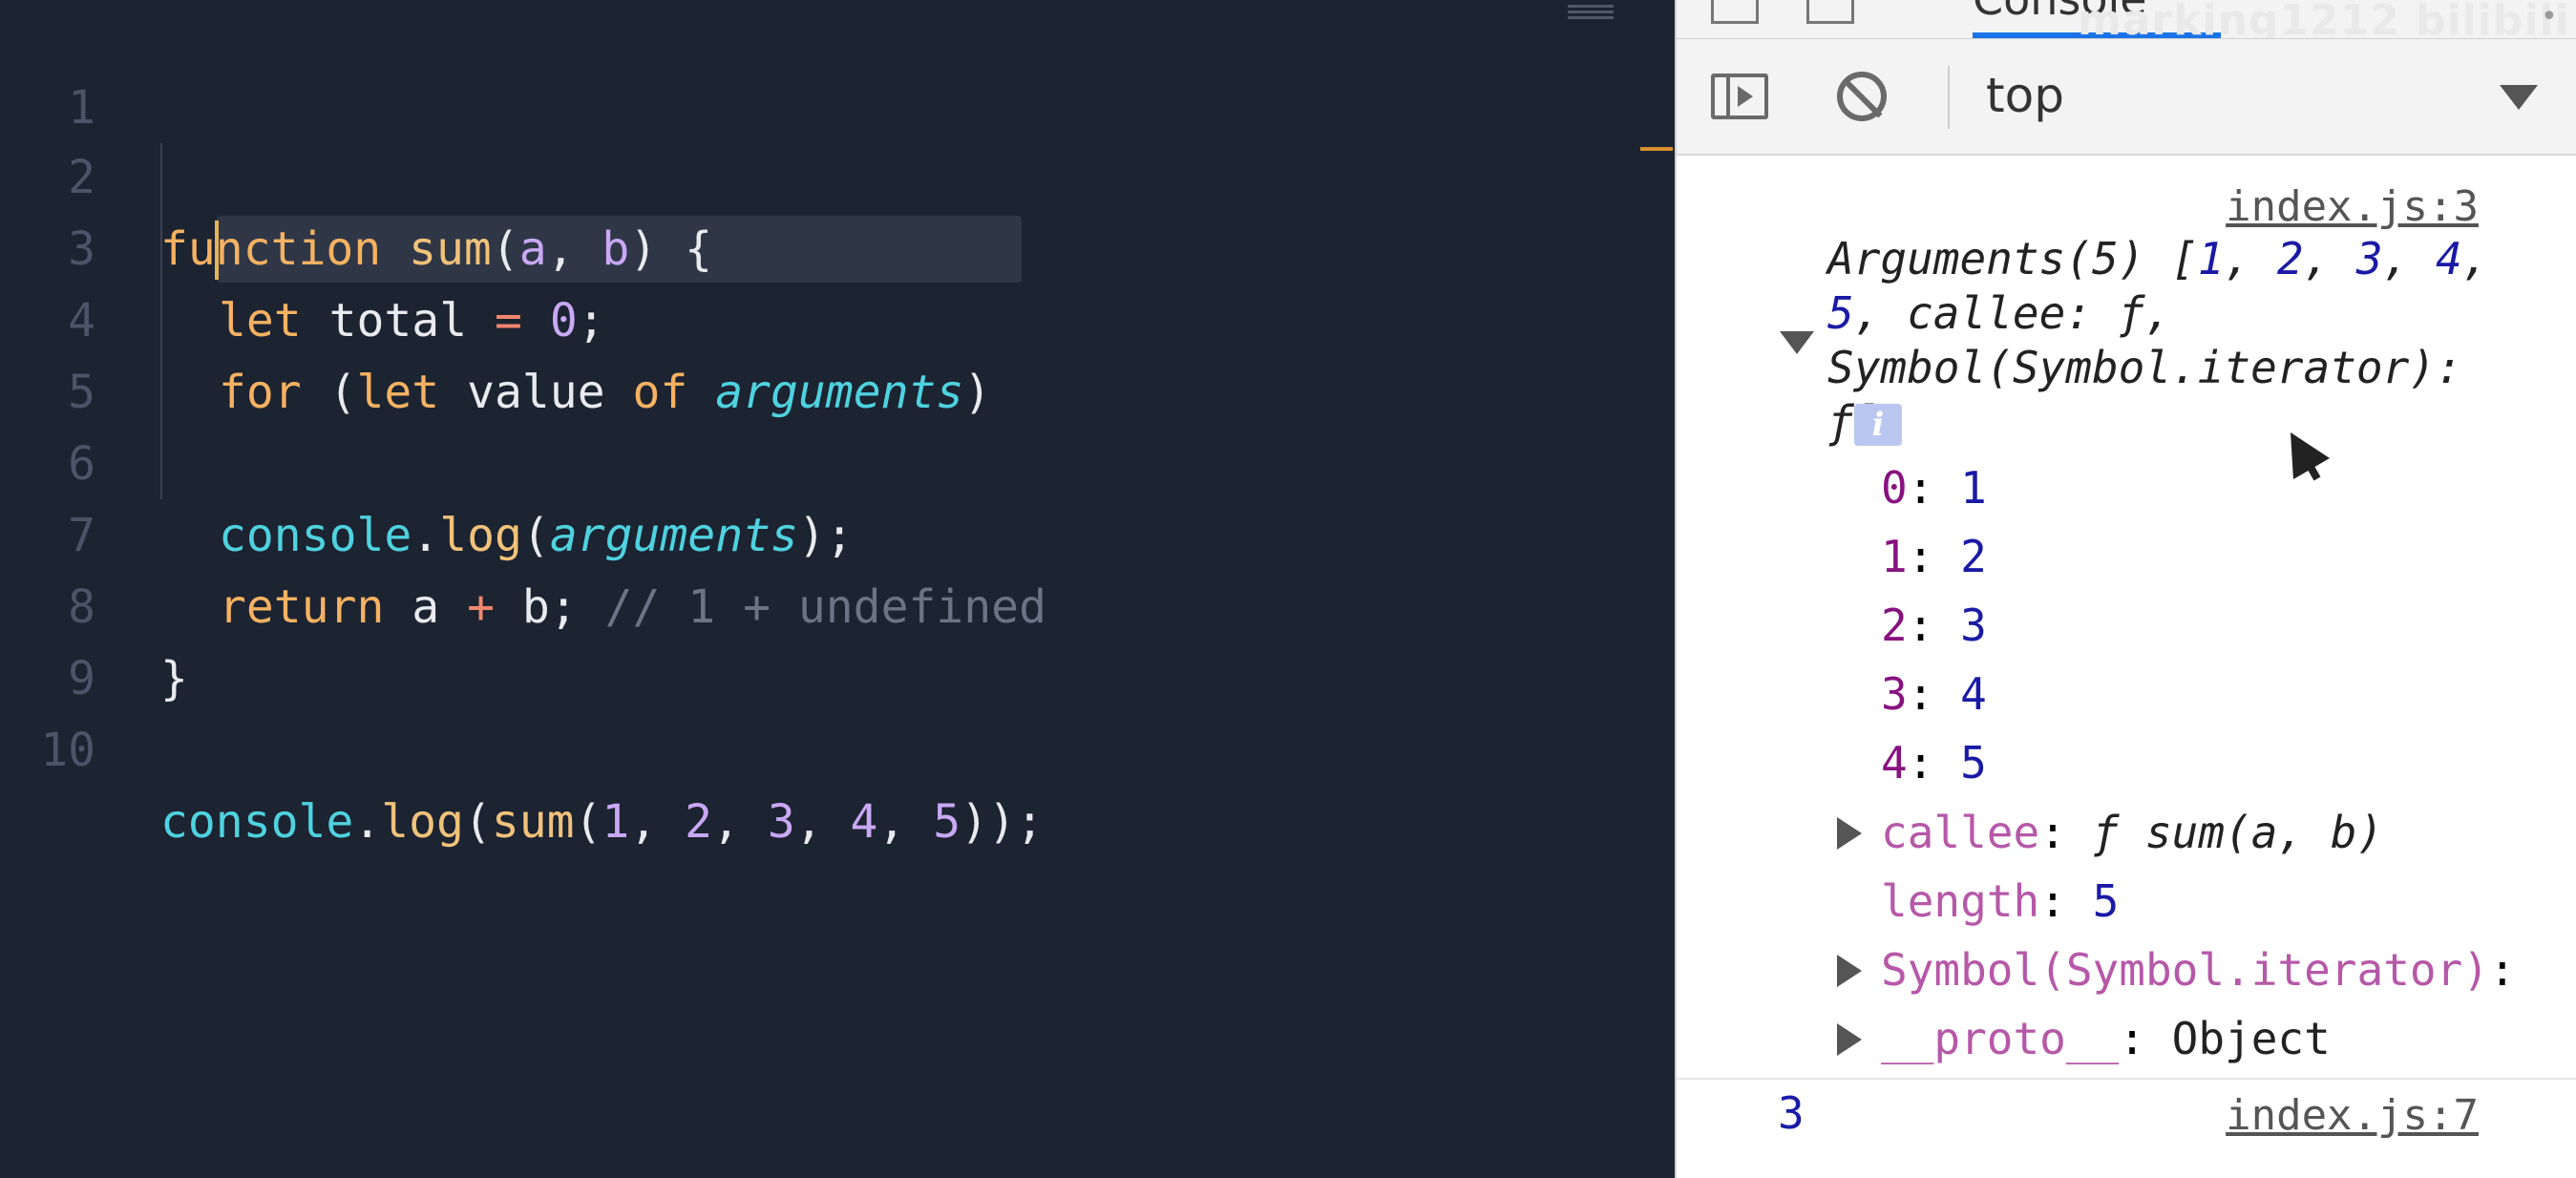 The width and height of the screenshot is (2576, 1178). What do you see at coordinates (602, 822) in the screenshot?
I see `code-text: console.log(sum(1, 2, 3, 4, 5));` at bounding box center [602, 822].